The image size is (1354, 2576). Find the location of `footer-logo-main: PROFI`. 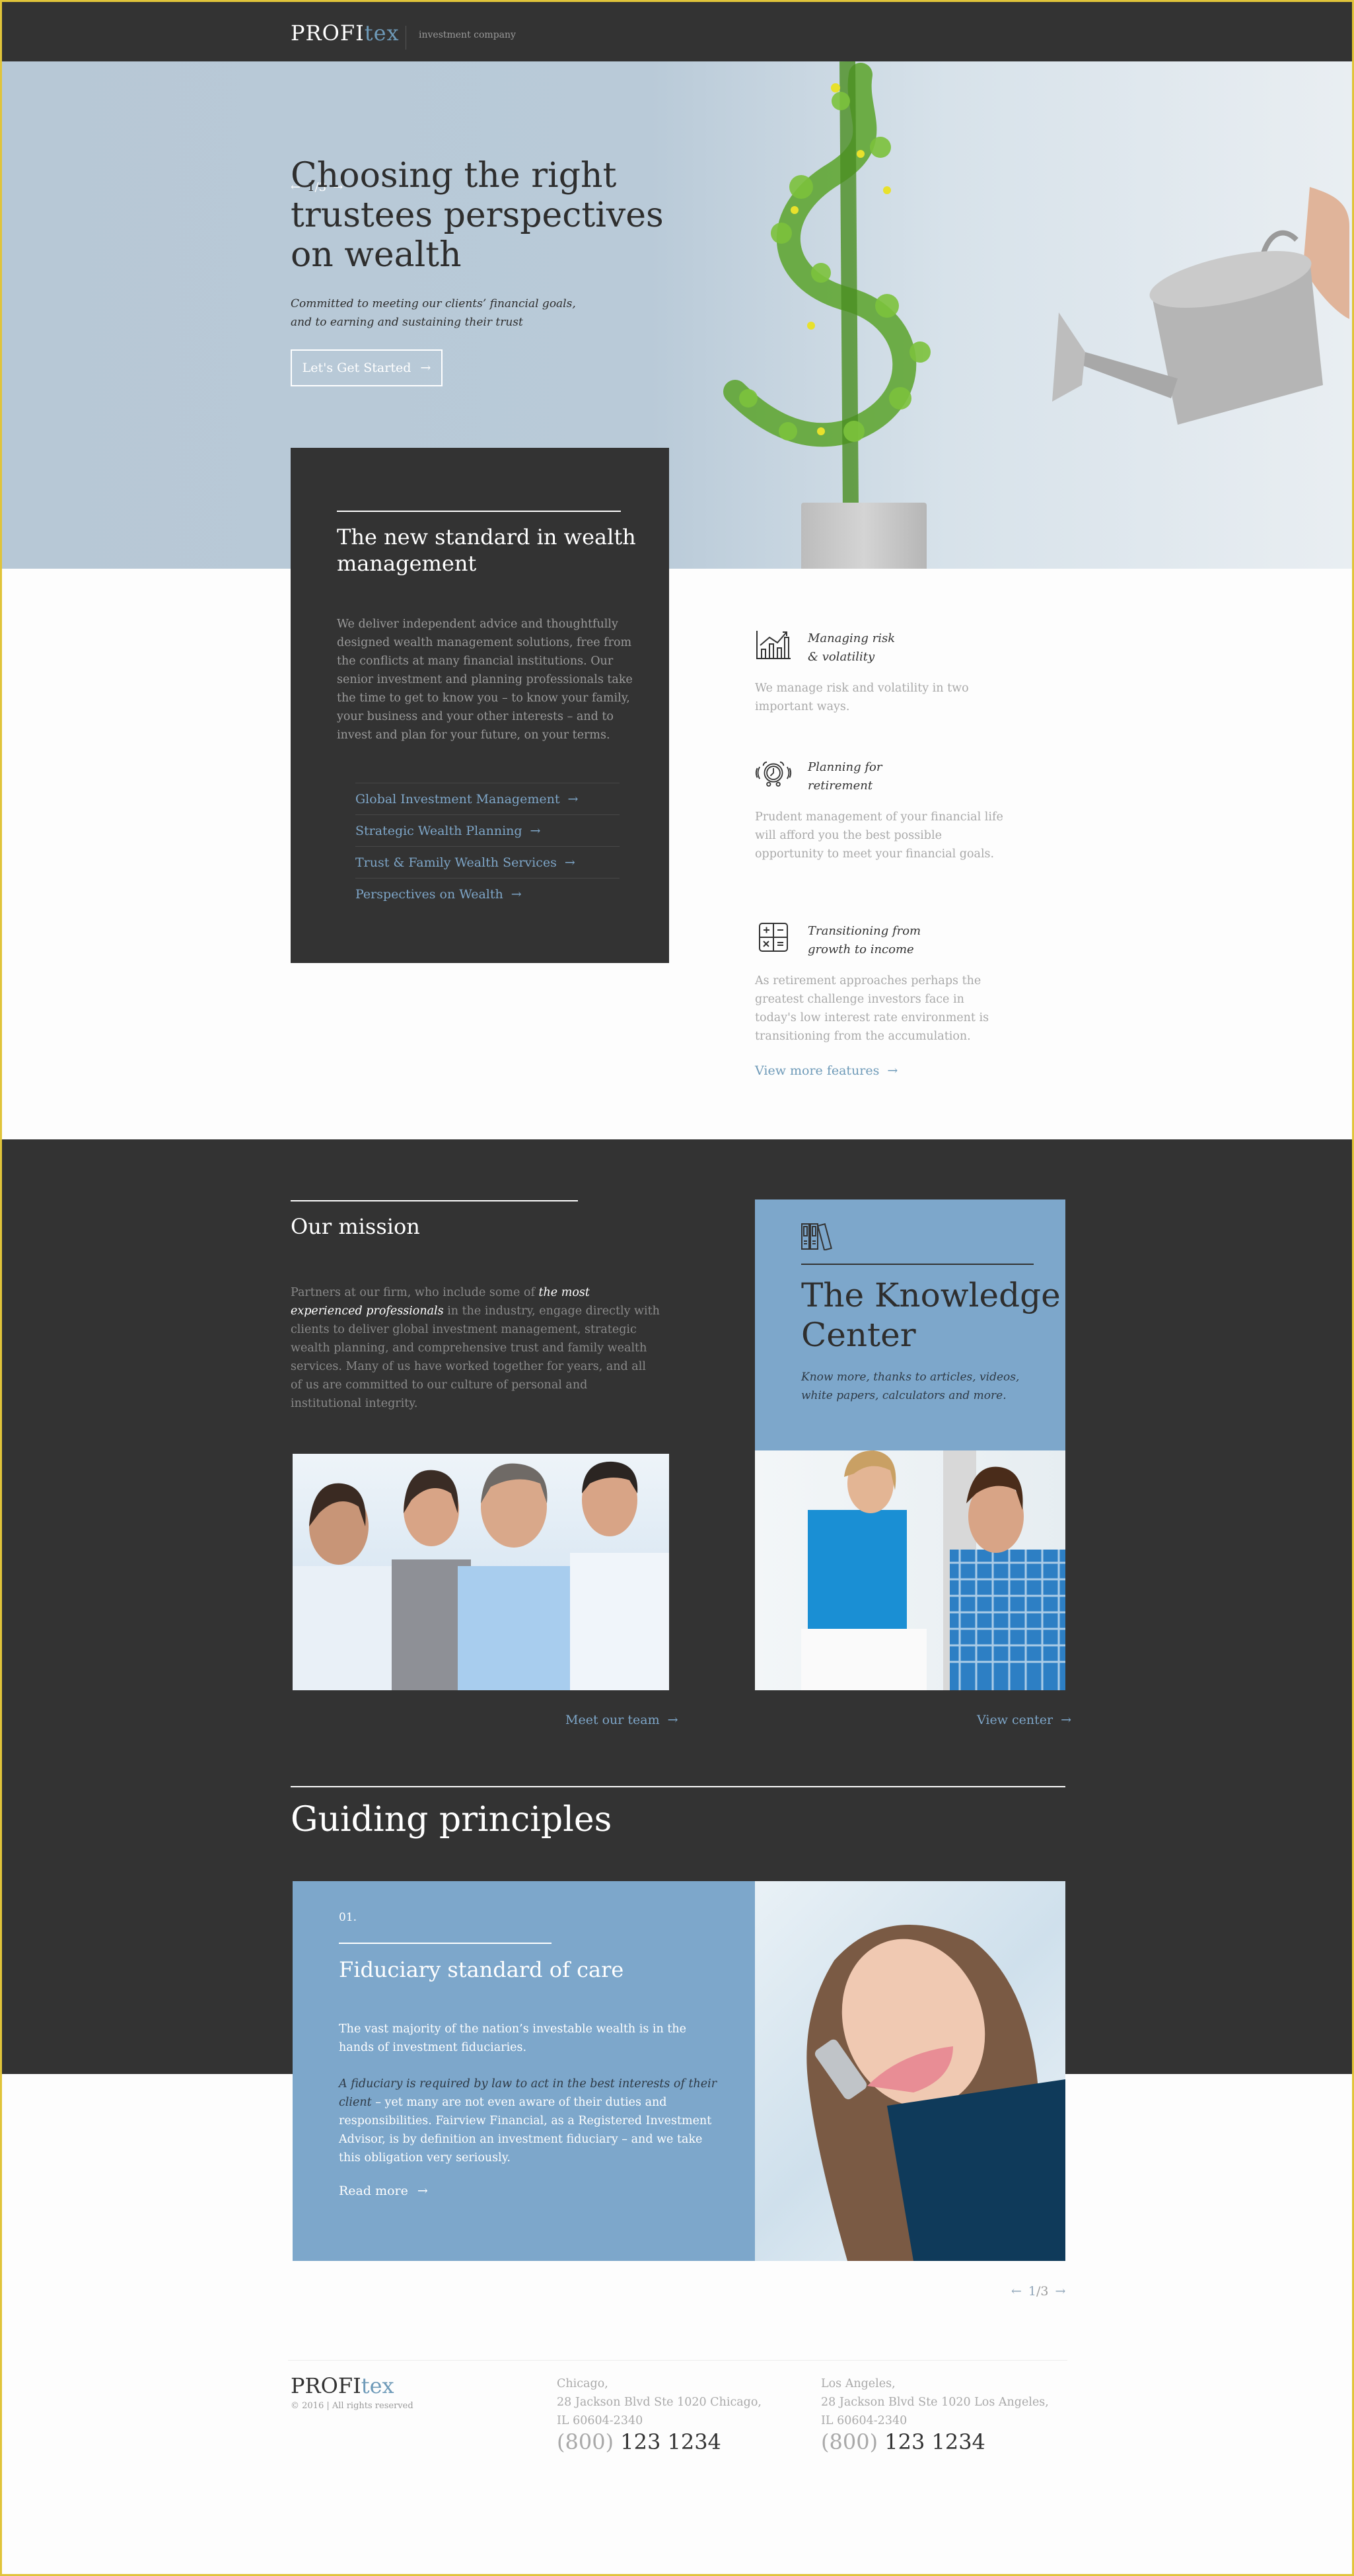

footer-logo-main: PROFI is located at coordinates (326, 2385).